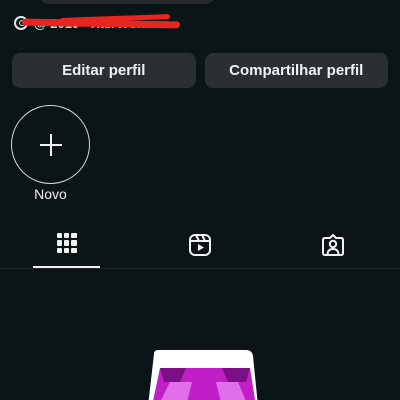 The width and height of the screenshot is (400, 400). I want to click on reels-icon, so click(199, 245).